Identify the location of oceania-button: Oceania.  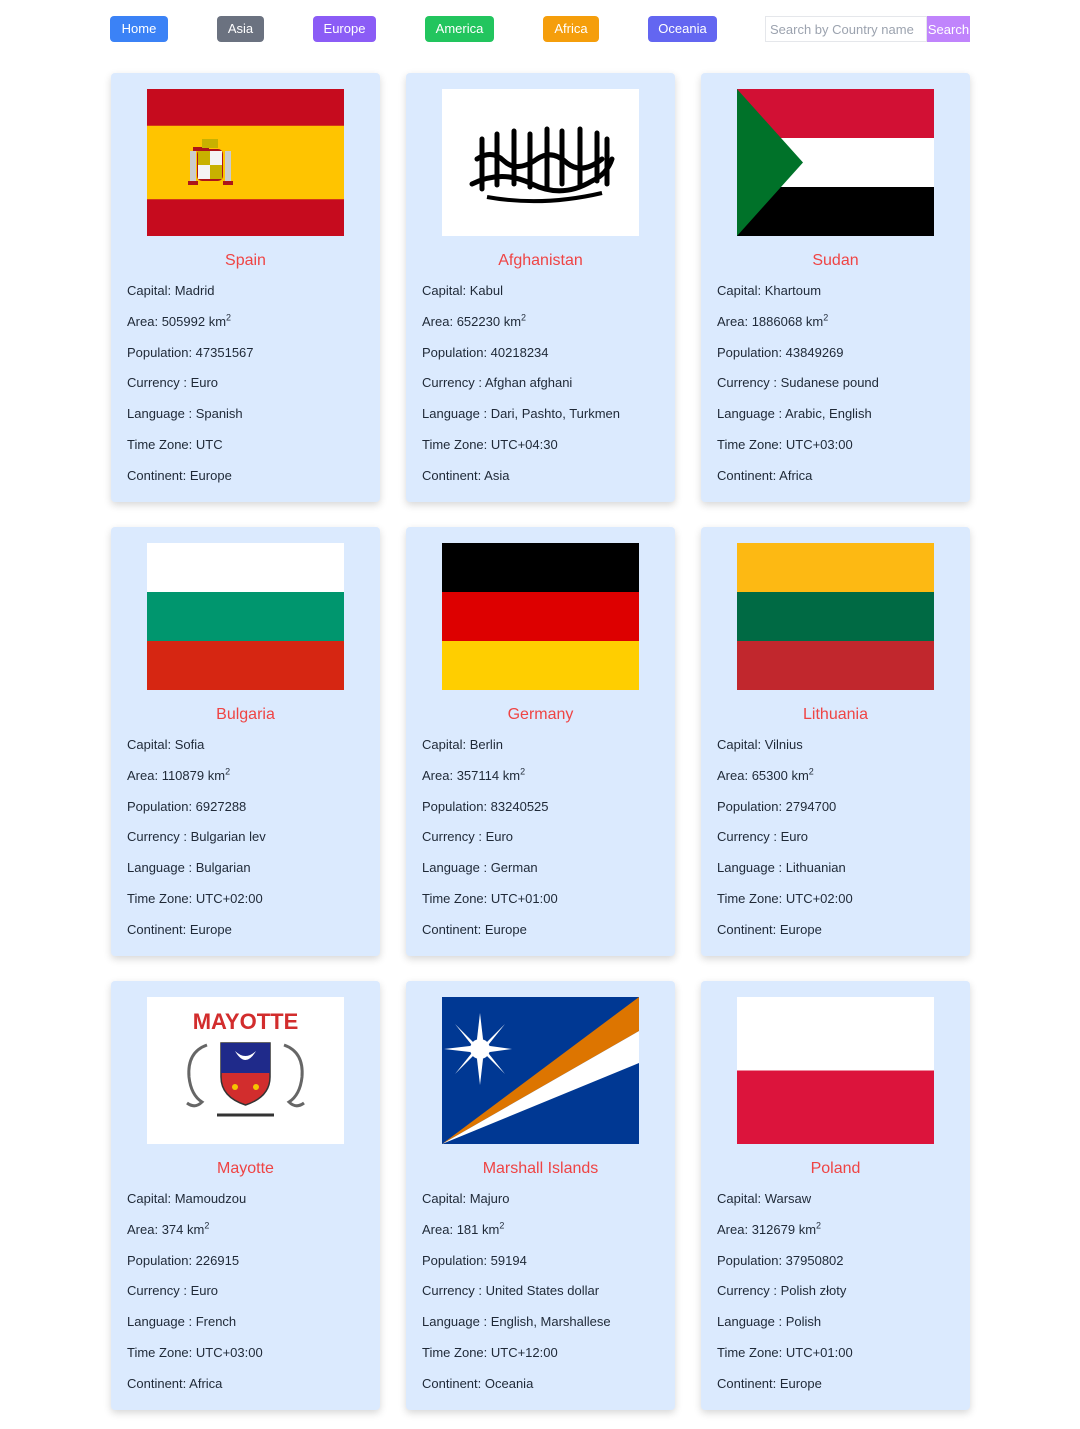
(682, 29).